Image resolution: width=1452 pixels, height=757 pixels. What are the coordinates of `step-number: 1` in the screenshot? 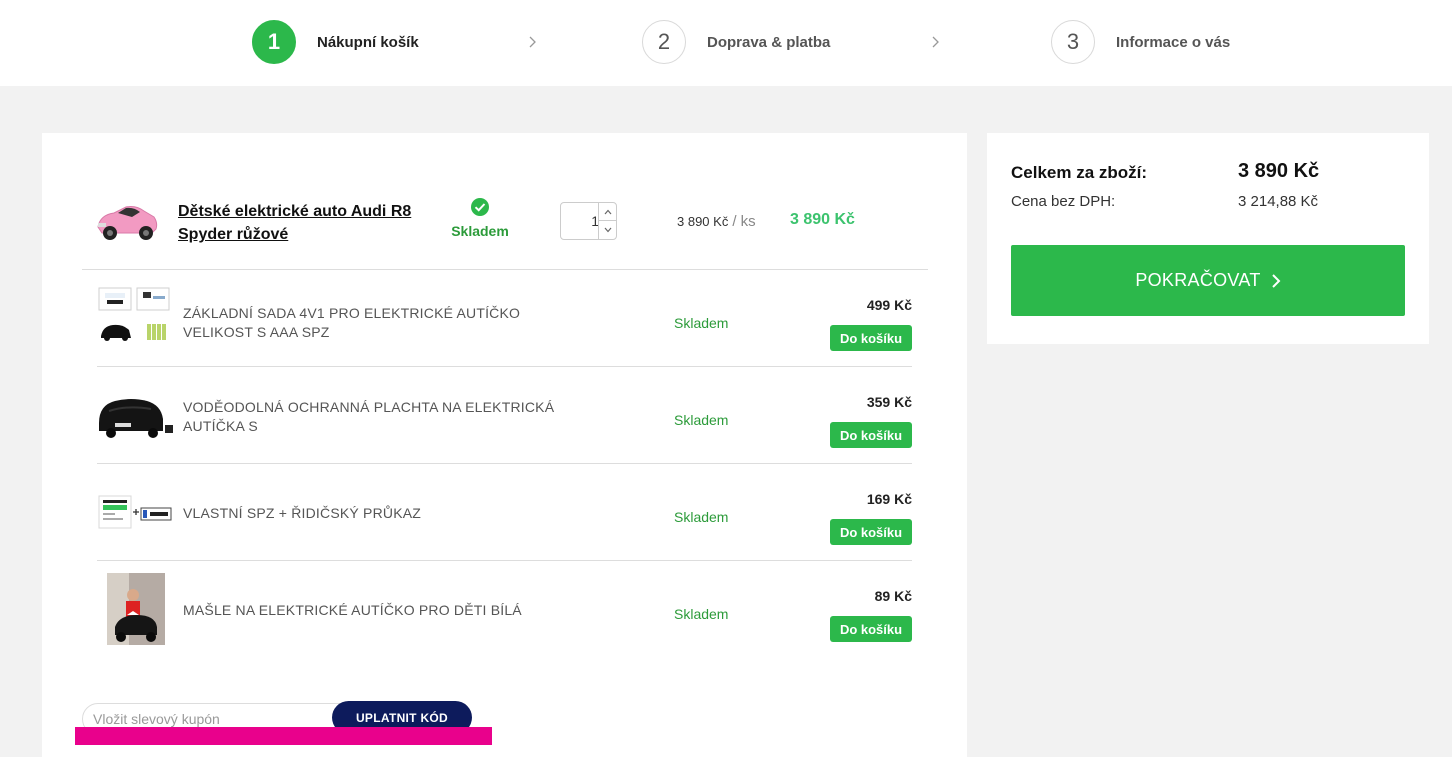 It's located at (274, 42).